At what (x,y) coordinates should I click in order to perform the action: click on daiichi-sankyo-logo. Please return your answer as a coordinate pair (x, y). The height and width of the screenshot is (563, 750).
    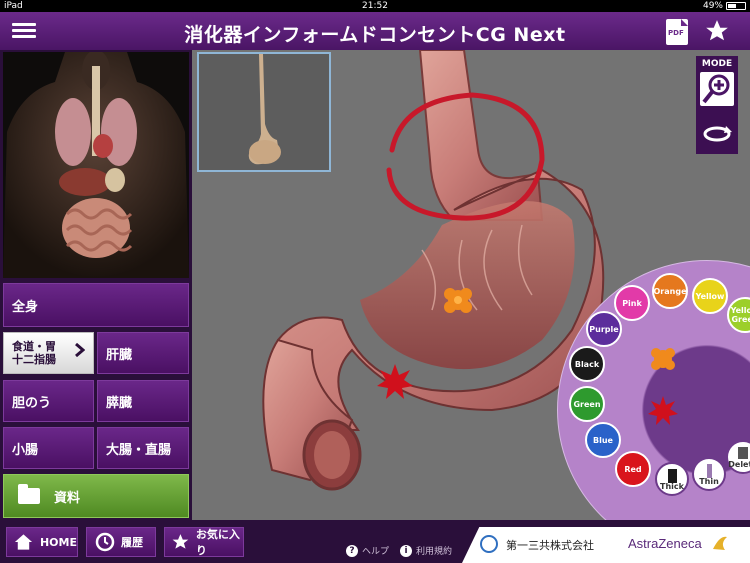
    Looking at the image, I should click on (489, 544).